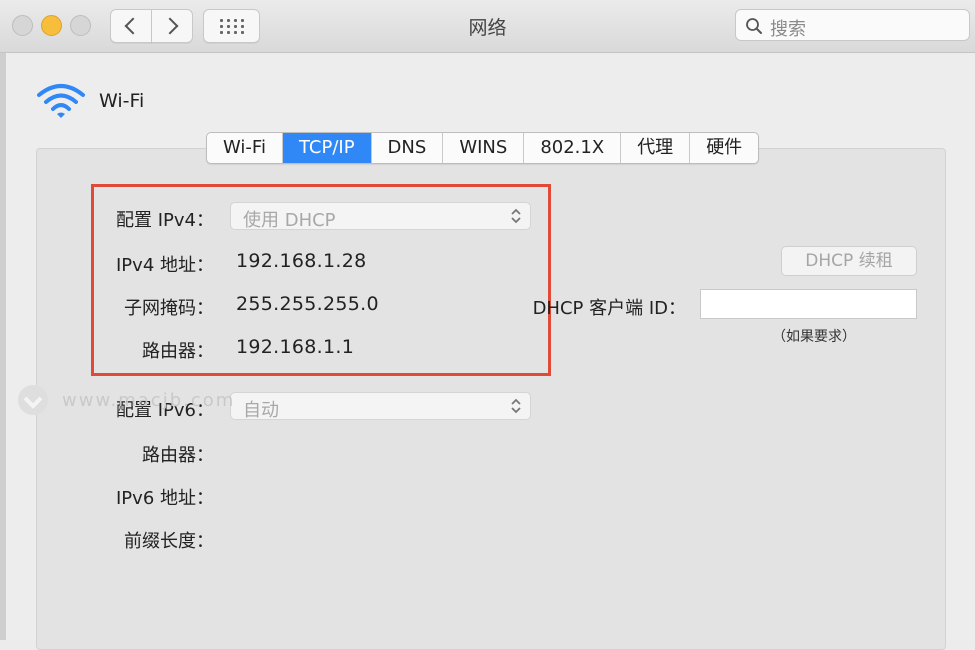 Image resolution: width=975 pixels, height=650 pixels. Describe the element at coordinates (380, 406) in the screenshot. I see `configure-ipv6-select: 自动` at that location.